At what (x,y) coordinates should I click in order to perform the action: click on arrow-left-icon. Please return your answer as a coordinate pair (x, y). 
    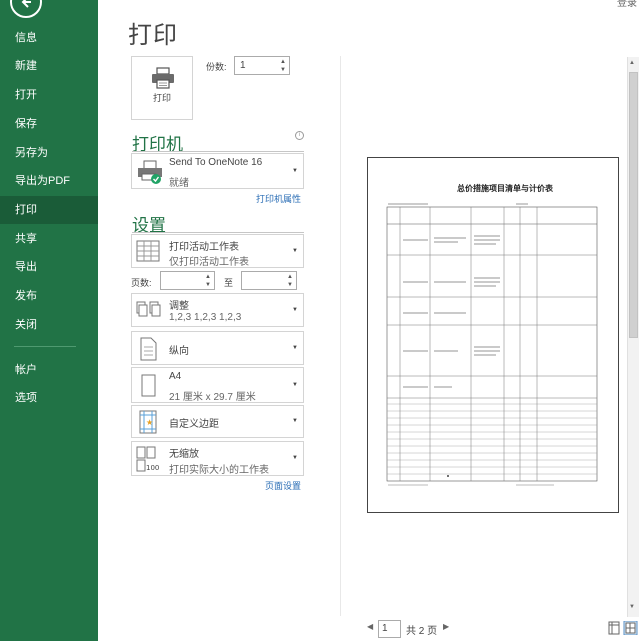
    Looking at the image, I should click on (26, 4).